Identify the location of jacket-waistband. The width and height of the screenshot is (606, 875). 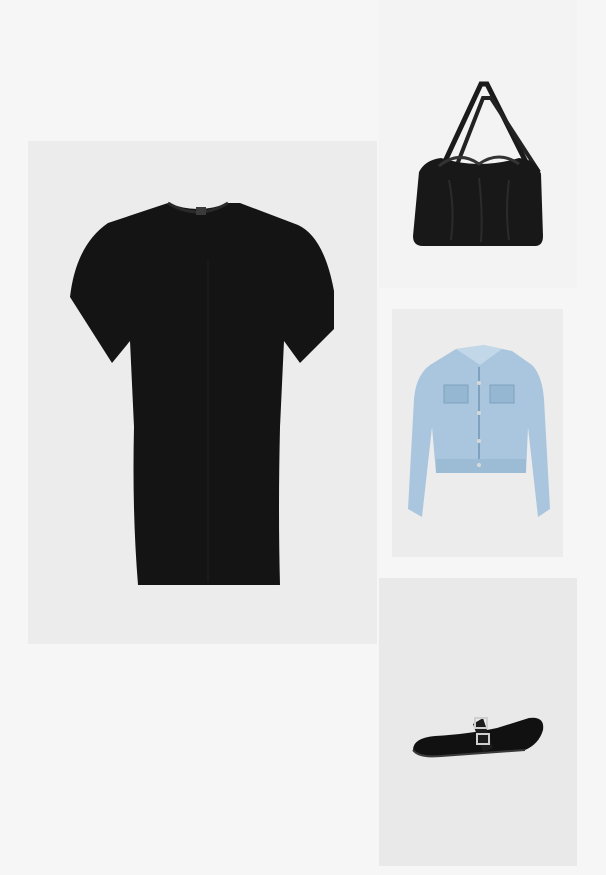
(481, 466).